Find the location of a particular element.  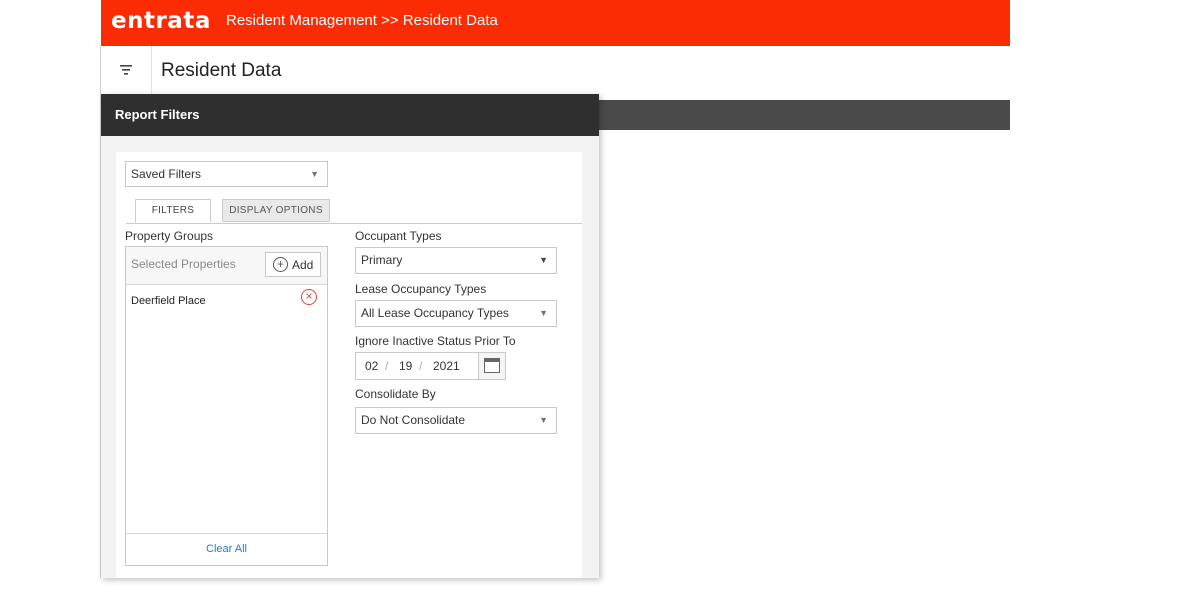

occupant-types-select: Primary ▼ is located at coordinates (456, 260).